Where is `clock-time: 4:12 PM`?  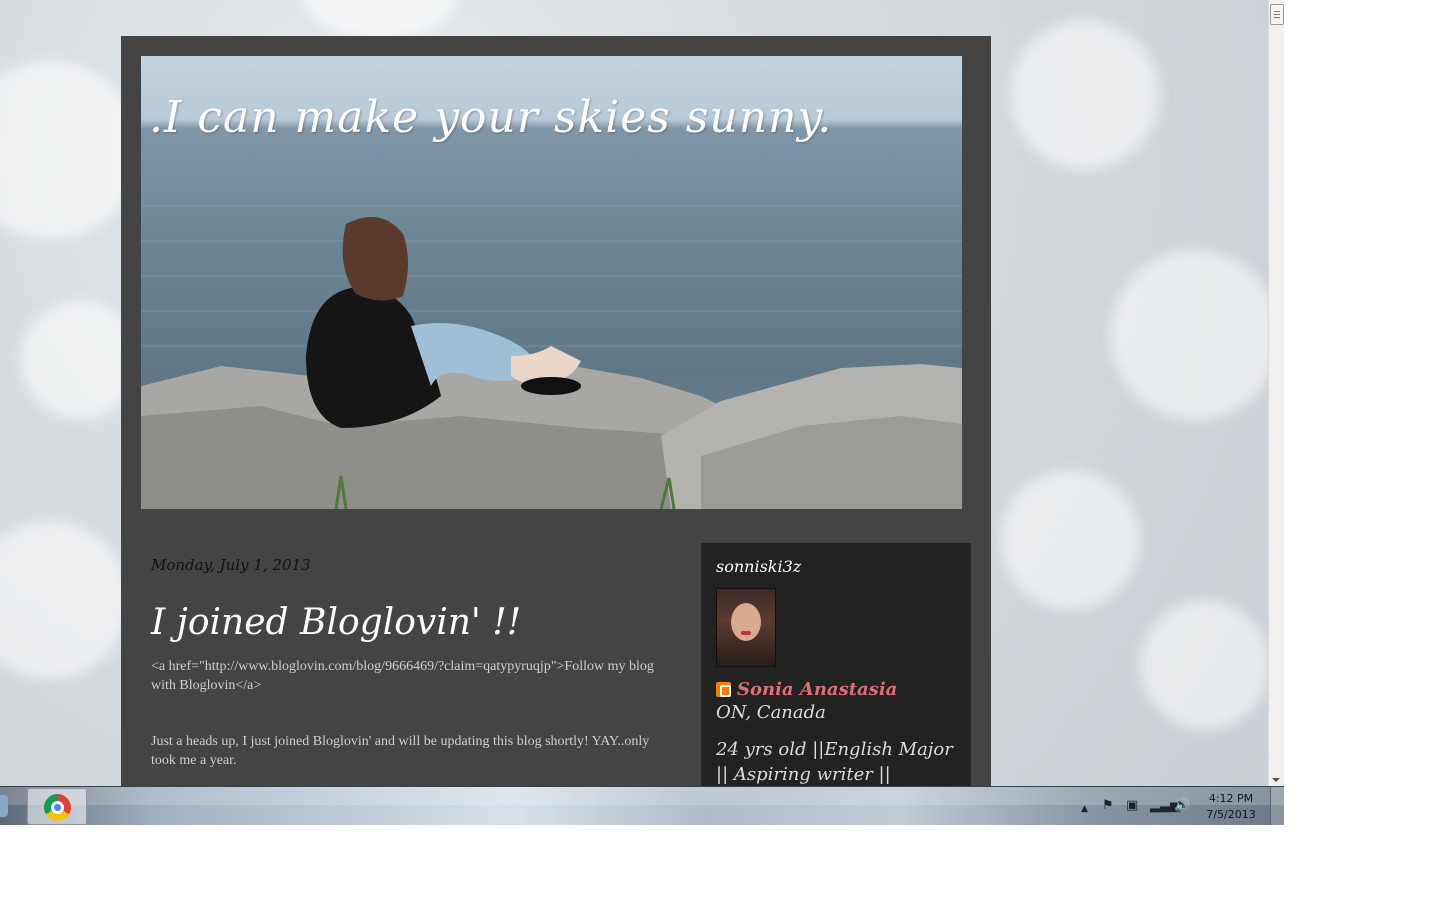 clock-time: 4:12 PM is located at coordinates (1231, 798).